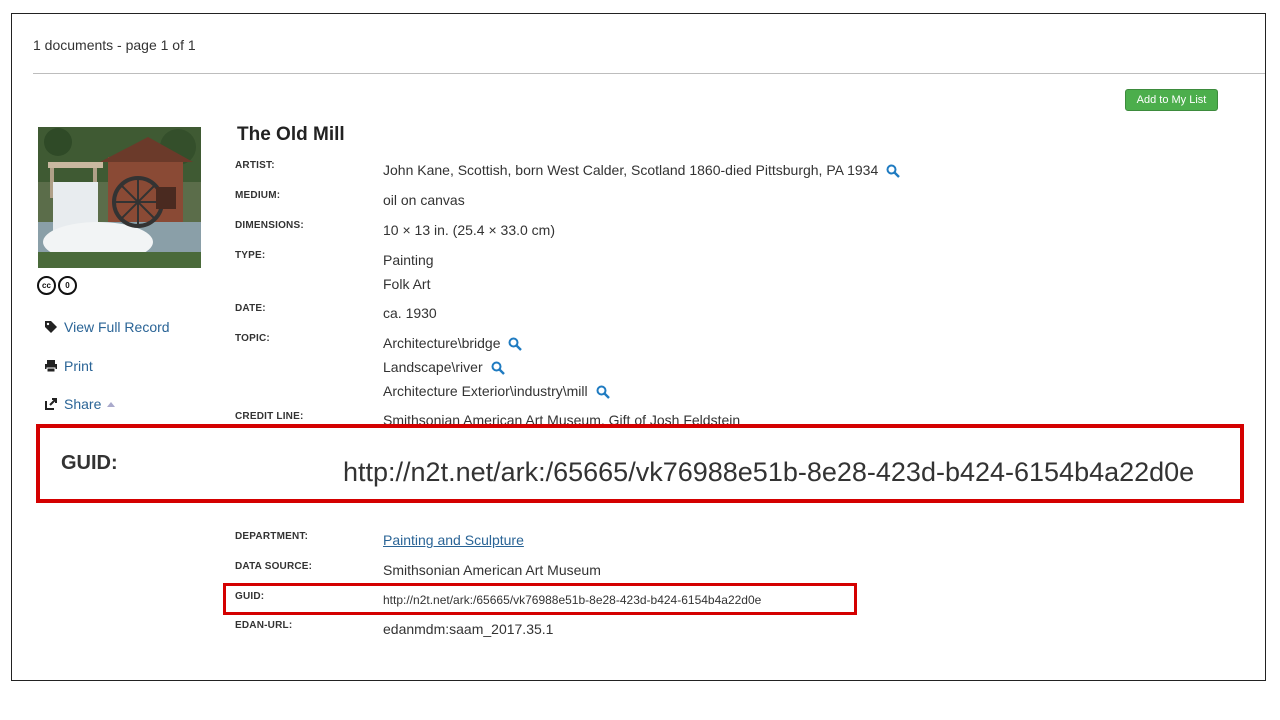 The height and width of the screenshot is (720, 1280). I want to click on topic-label: TOPIC:, so click(252, 338).